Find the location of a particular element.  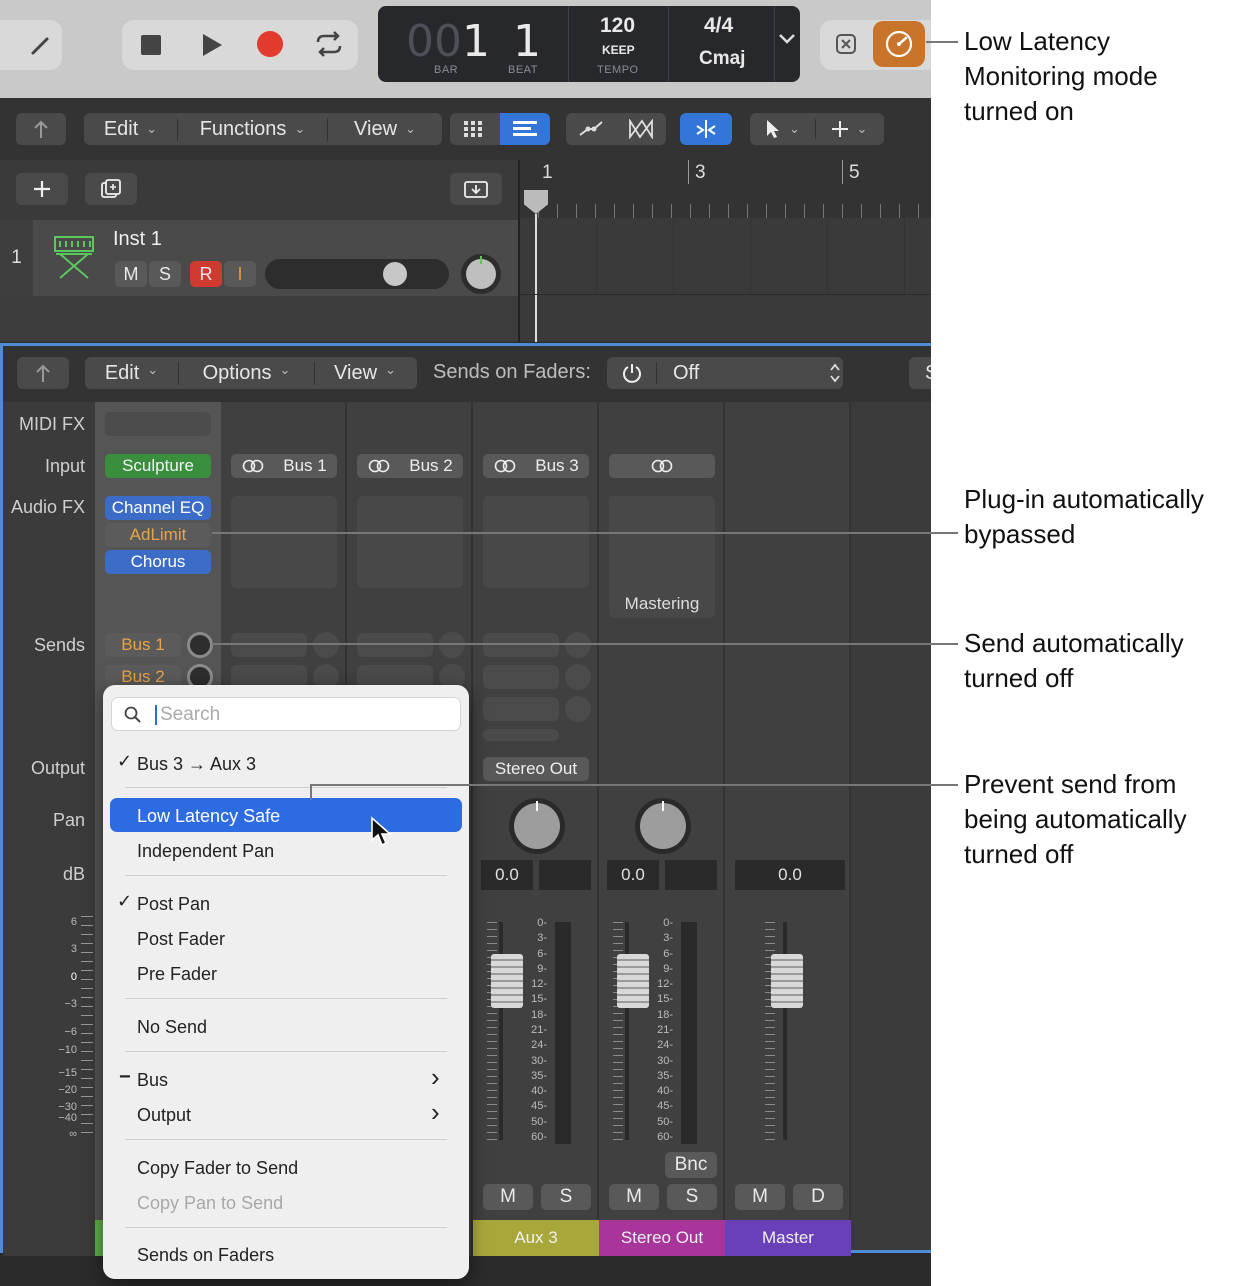

bounce-button: Bnc is located at coordinates (691, 1165).